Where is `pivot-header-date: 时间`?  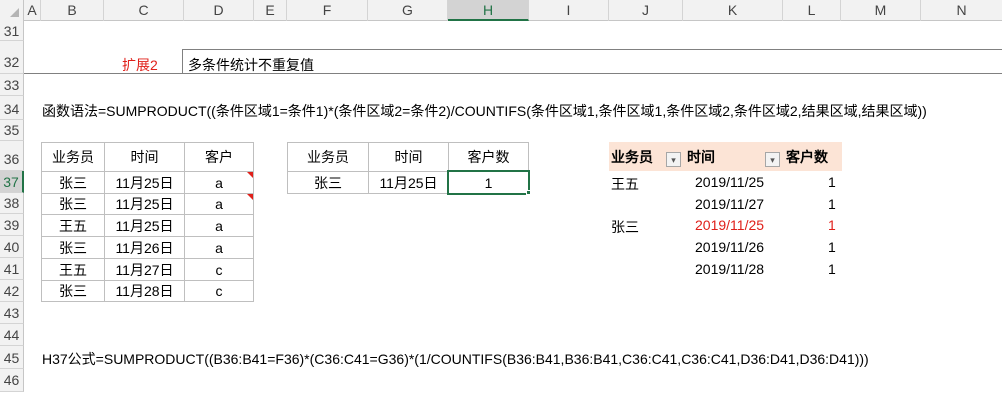 pivot-header-date: 时间 is located at coordinates (701, 157).